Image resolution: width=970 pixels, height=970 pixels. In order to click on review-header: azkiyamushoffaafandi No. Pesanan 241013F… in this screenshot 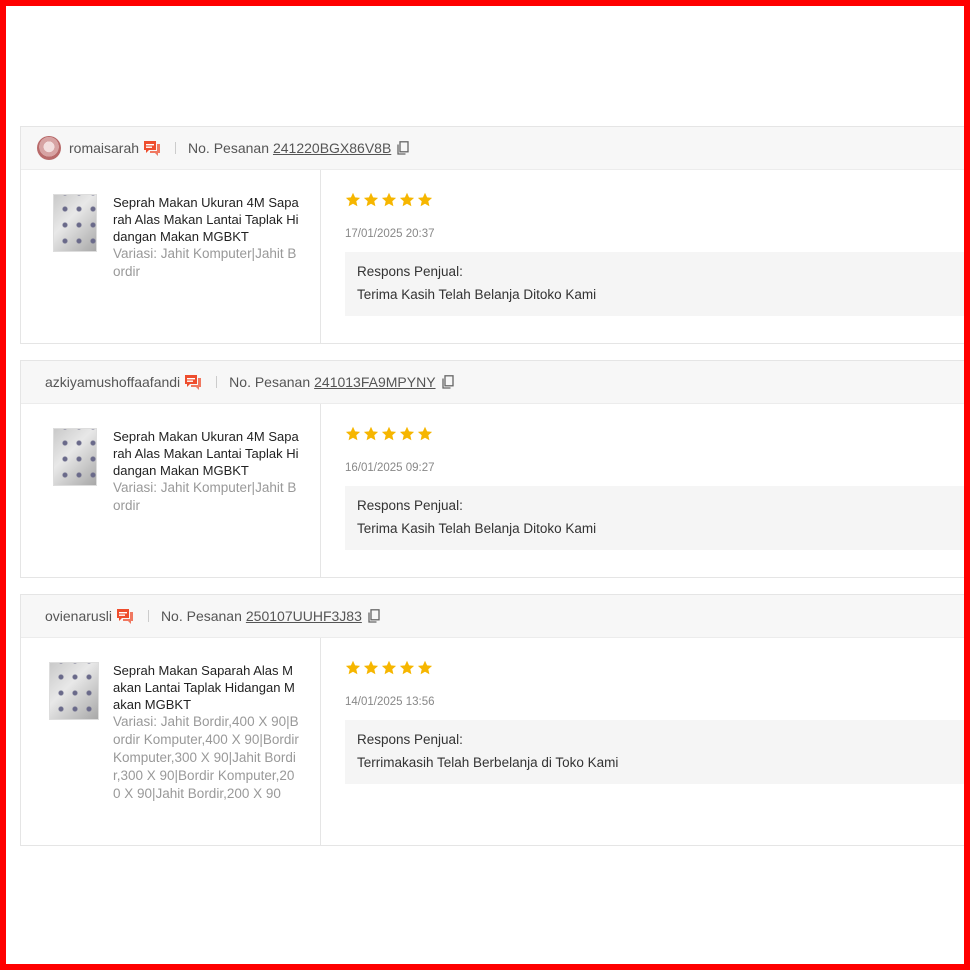, I will do `click(495, 382)`.